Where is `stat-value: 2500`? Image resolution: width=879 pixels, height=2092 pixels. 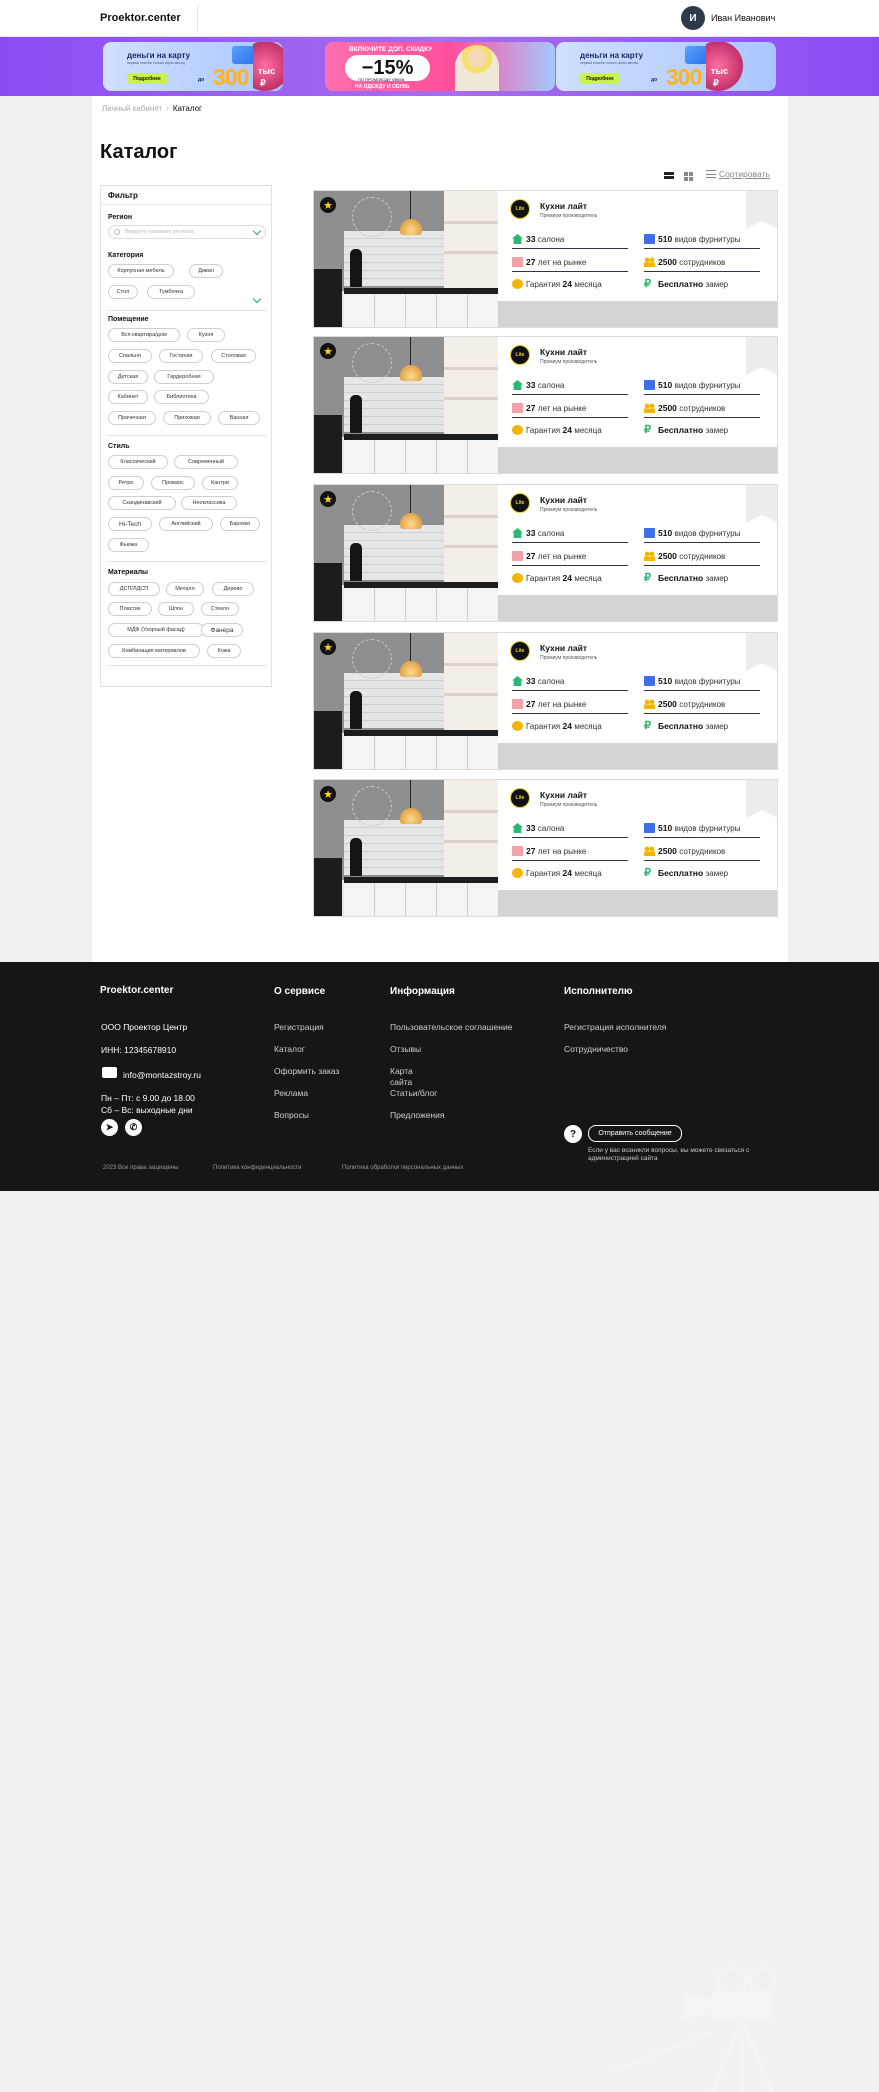 stat-value: 2500 is located at coordinates (667, 262).